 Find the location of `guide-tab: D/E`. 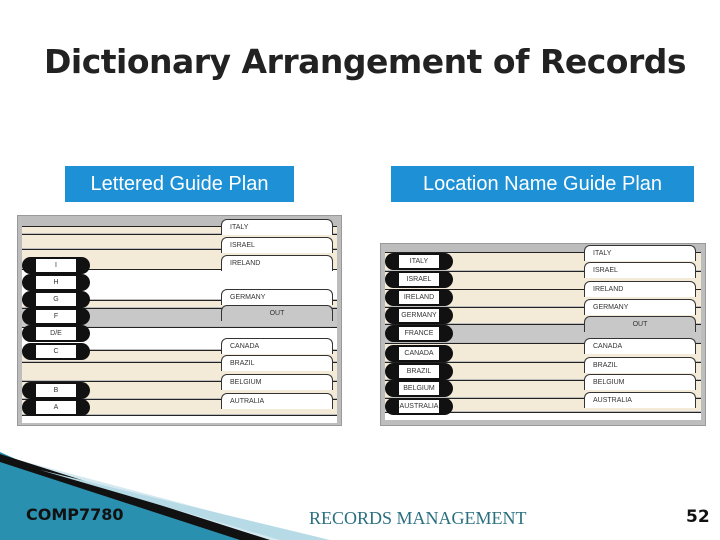

guide-tab: D/E is located at coordinates (56, 333).